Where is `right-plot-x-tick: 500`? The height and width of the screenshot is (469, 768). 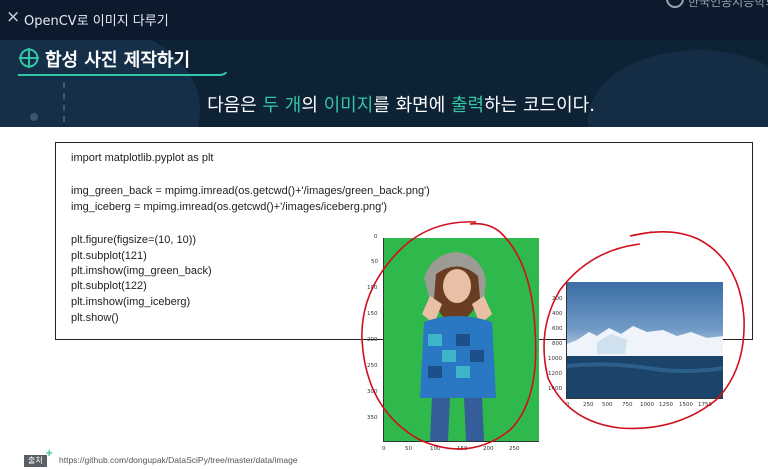 right-plot-x-tick: 500 is located at coordinates (607, 405).